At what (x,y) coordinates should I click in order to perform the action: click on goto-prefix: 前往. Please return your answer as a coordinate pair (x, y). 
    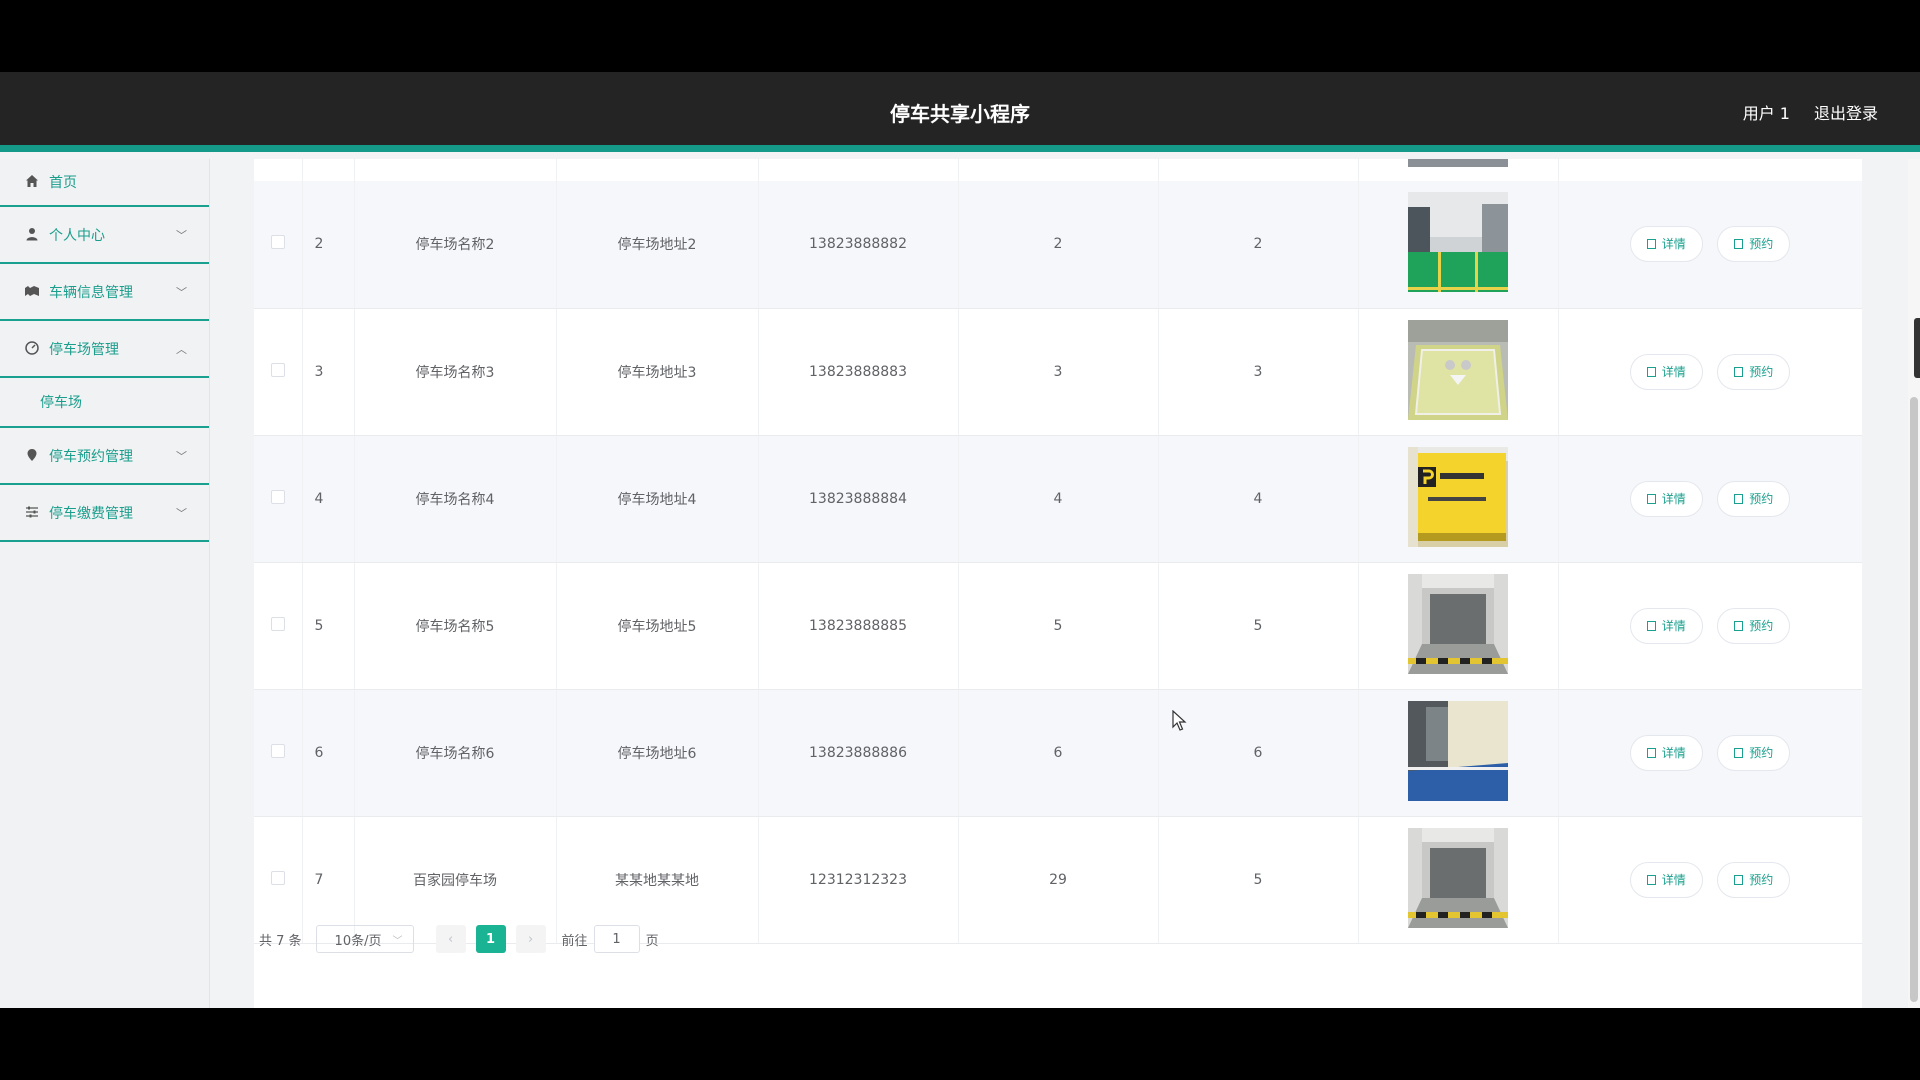
    Looking at the image, I should click on (574, 941).